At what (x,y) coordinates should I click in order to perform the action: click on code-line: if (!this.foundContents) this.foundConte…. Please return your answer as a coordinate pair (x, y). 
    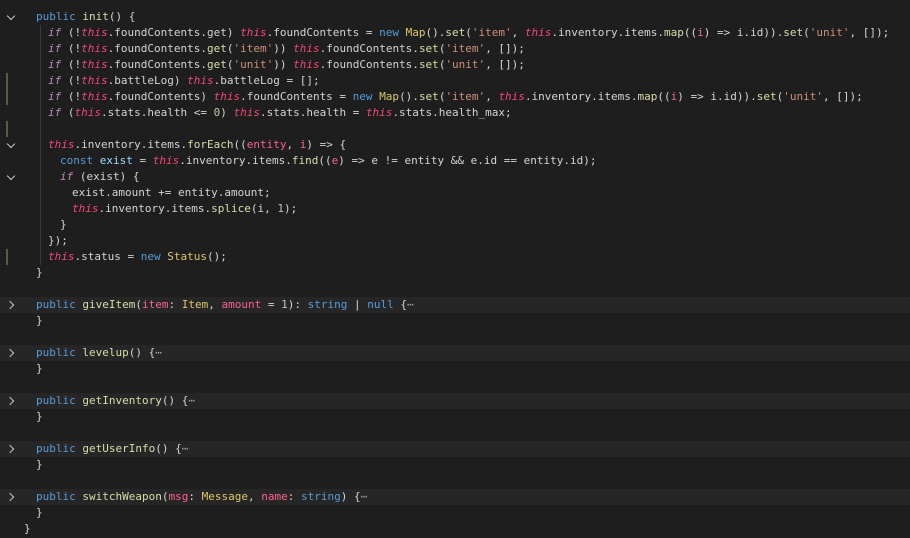
    Looking at the image, I should click on (455, 97).